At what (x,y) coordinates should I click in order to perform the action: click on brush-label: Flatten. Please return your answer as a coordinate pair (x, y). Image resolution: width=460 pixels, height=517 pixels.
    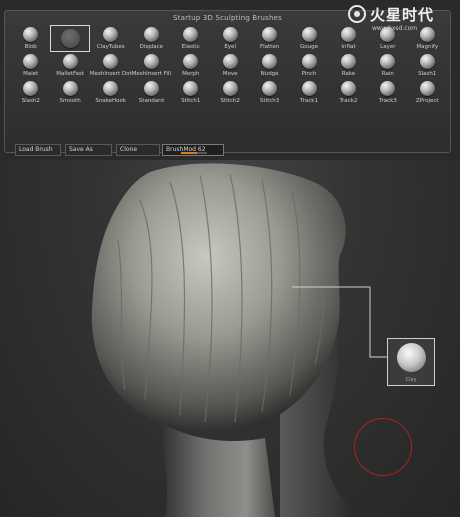
    Looking at the image, I should click on (269, 47).